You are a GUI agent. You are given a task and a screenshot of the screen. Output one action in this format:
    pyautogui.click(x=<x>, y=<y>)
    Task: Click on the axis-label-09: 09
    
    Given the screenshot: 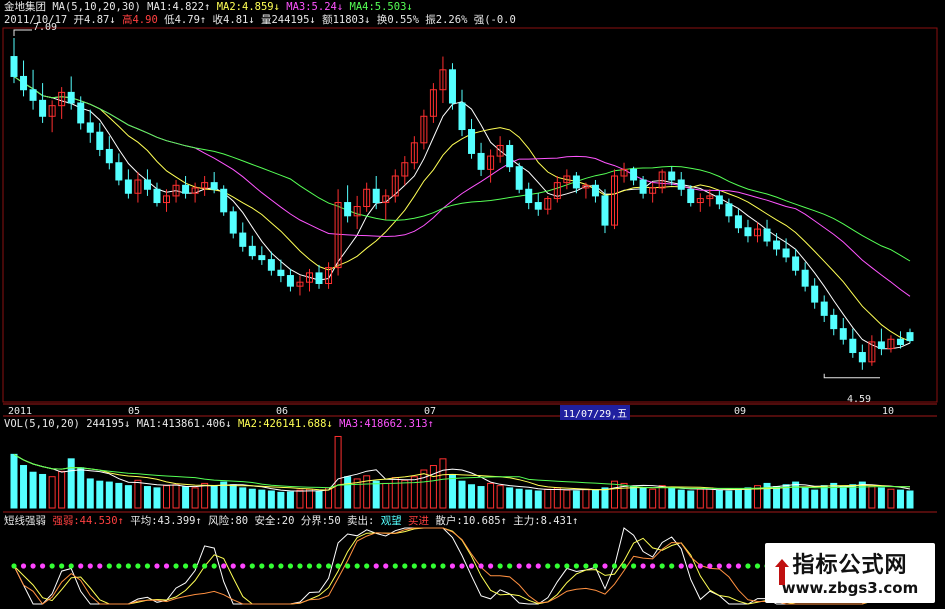 What is the action you would take?
    pyautogui.click(x=740, y=411)
    